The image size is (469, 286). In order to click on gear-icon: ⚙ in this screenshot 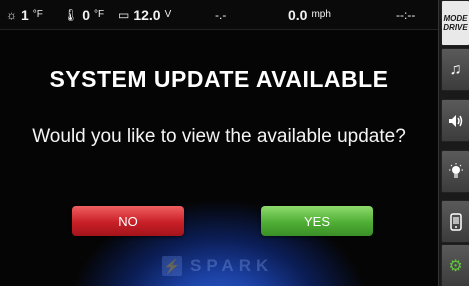, I will do `click(455, 266)`.